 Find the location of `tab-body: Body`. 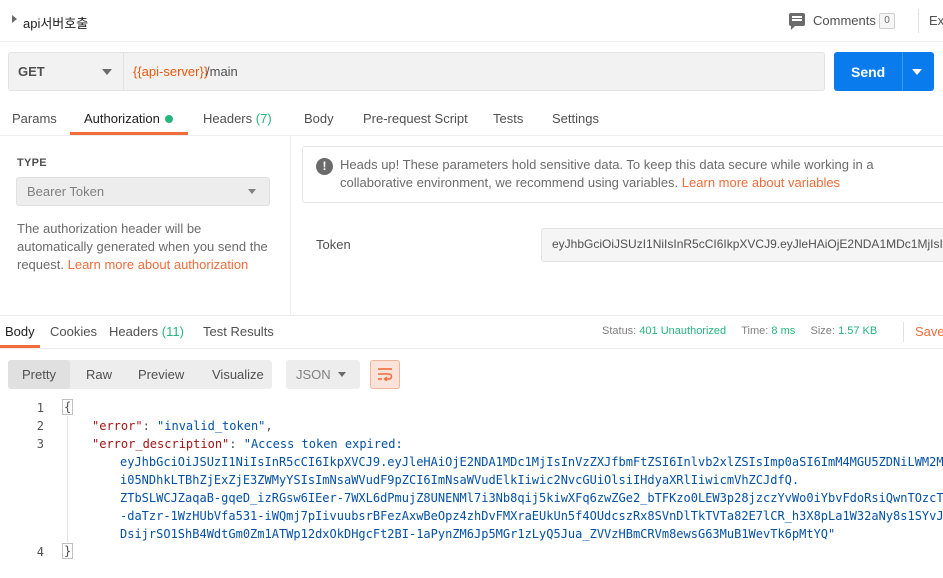

tab-body: Body is located at coordinates (319, 118).